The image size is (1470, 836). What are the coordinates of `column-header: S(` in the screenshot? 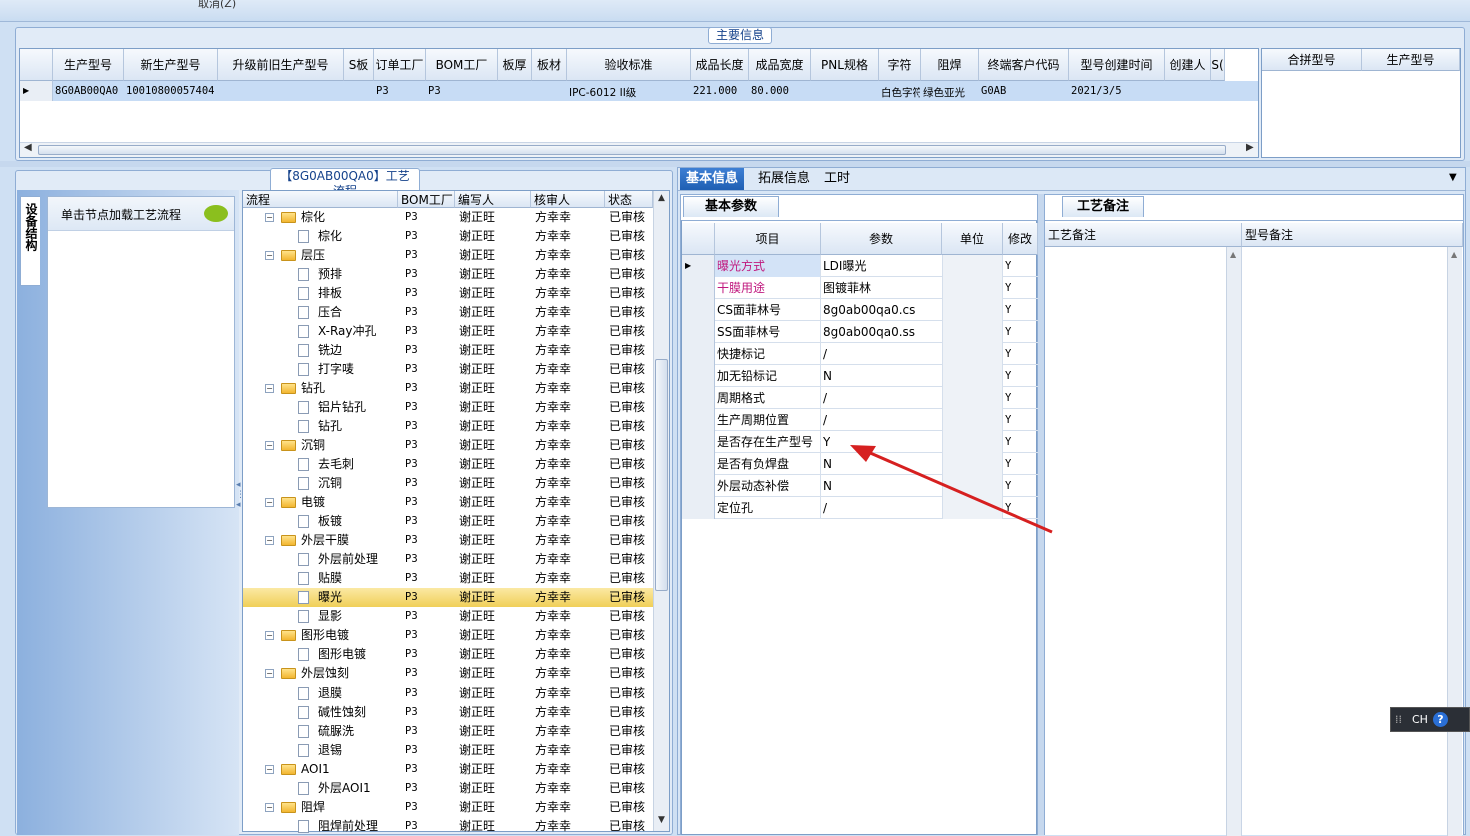 It's located at (1218, 65).